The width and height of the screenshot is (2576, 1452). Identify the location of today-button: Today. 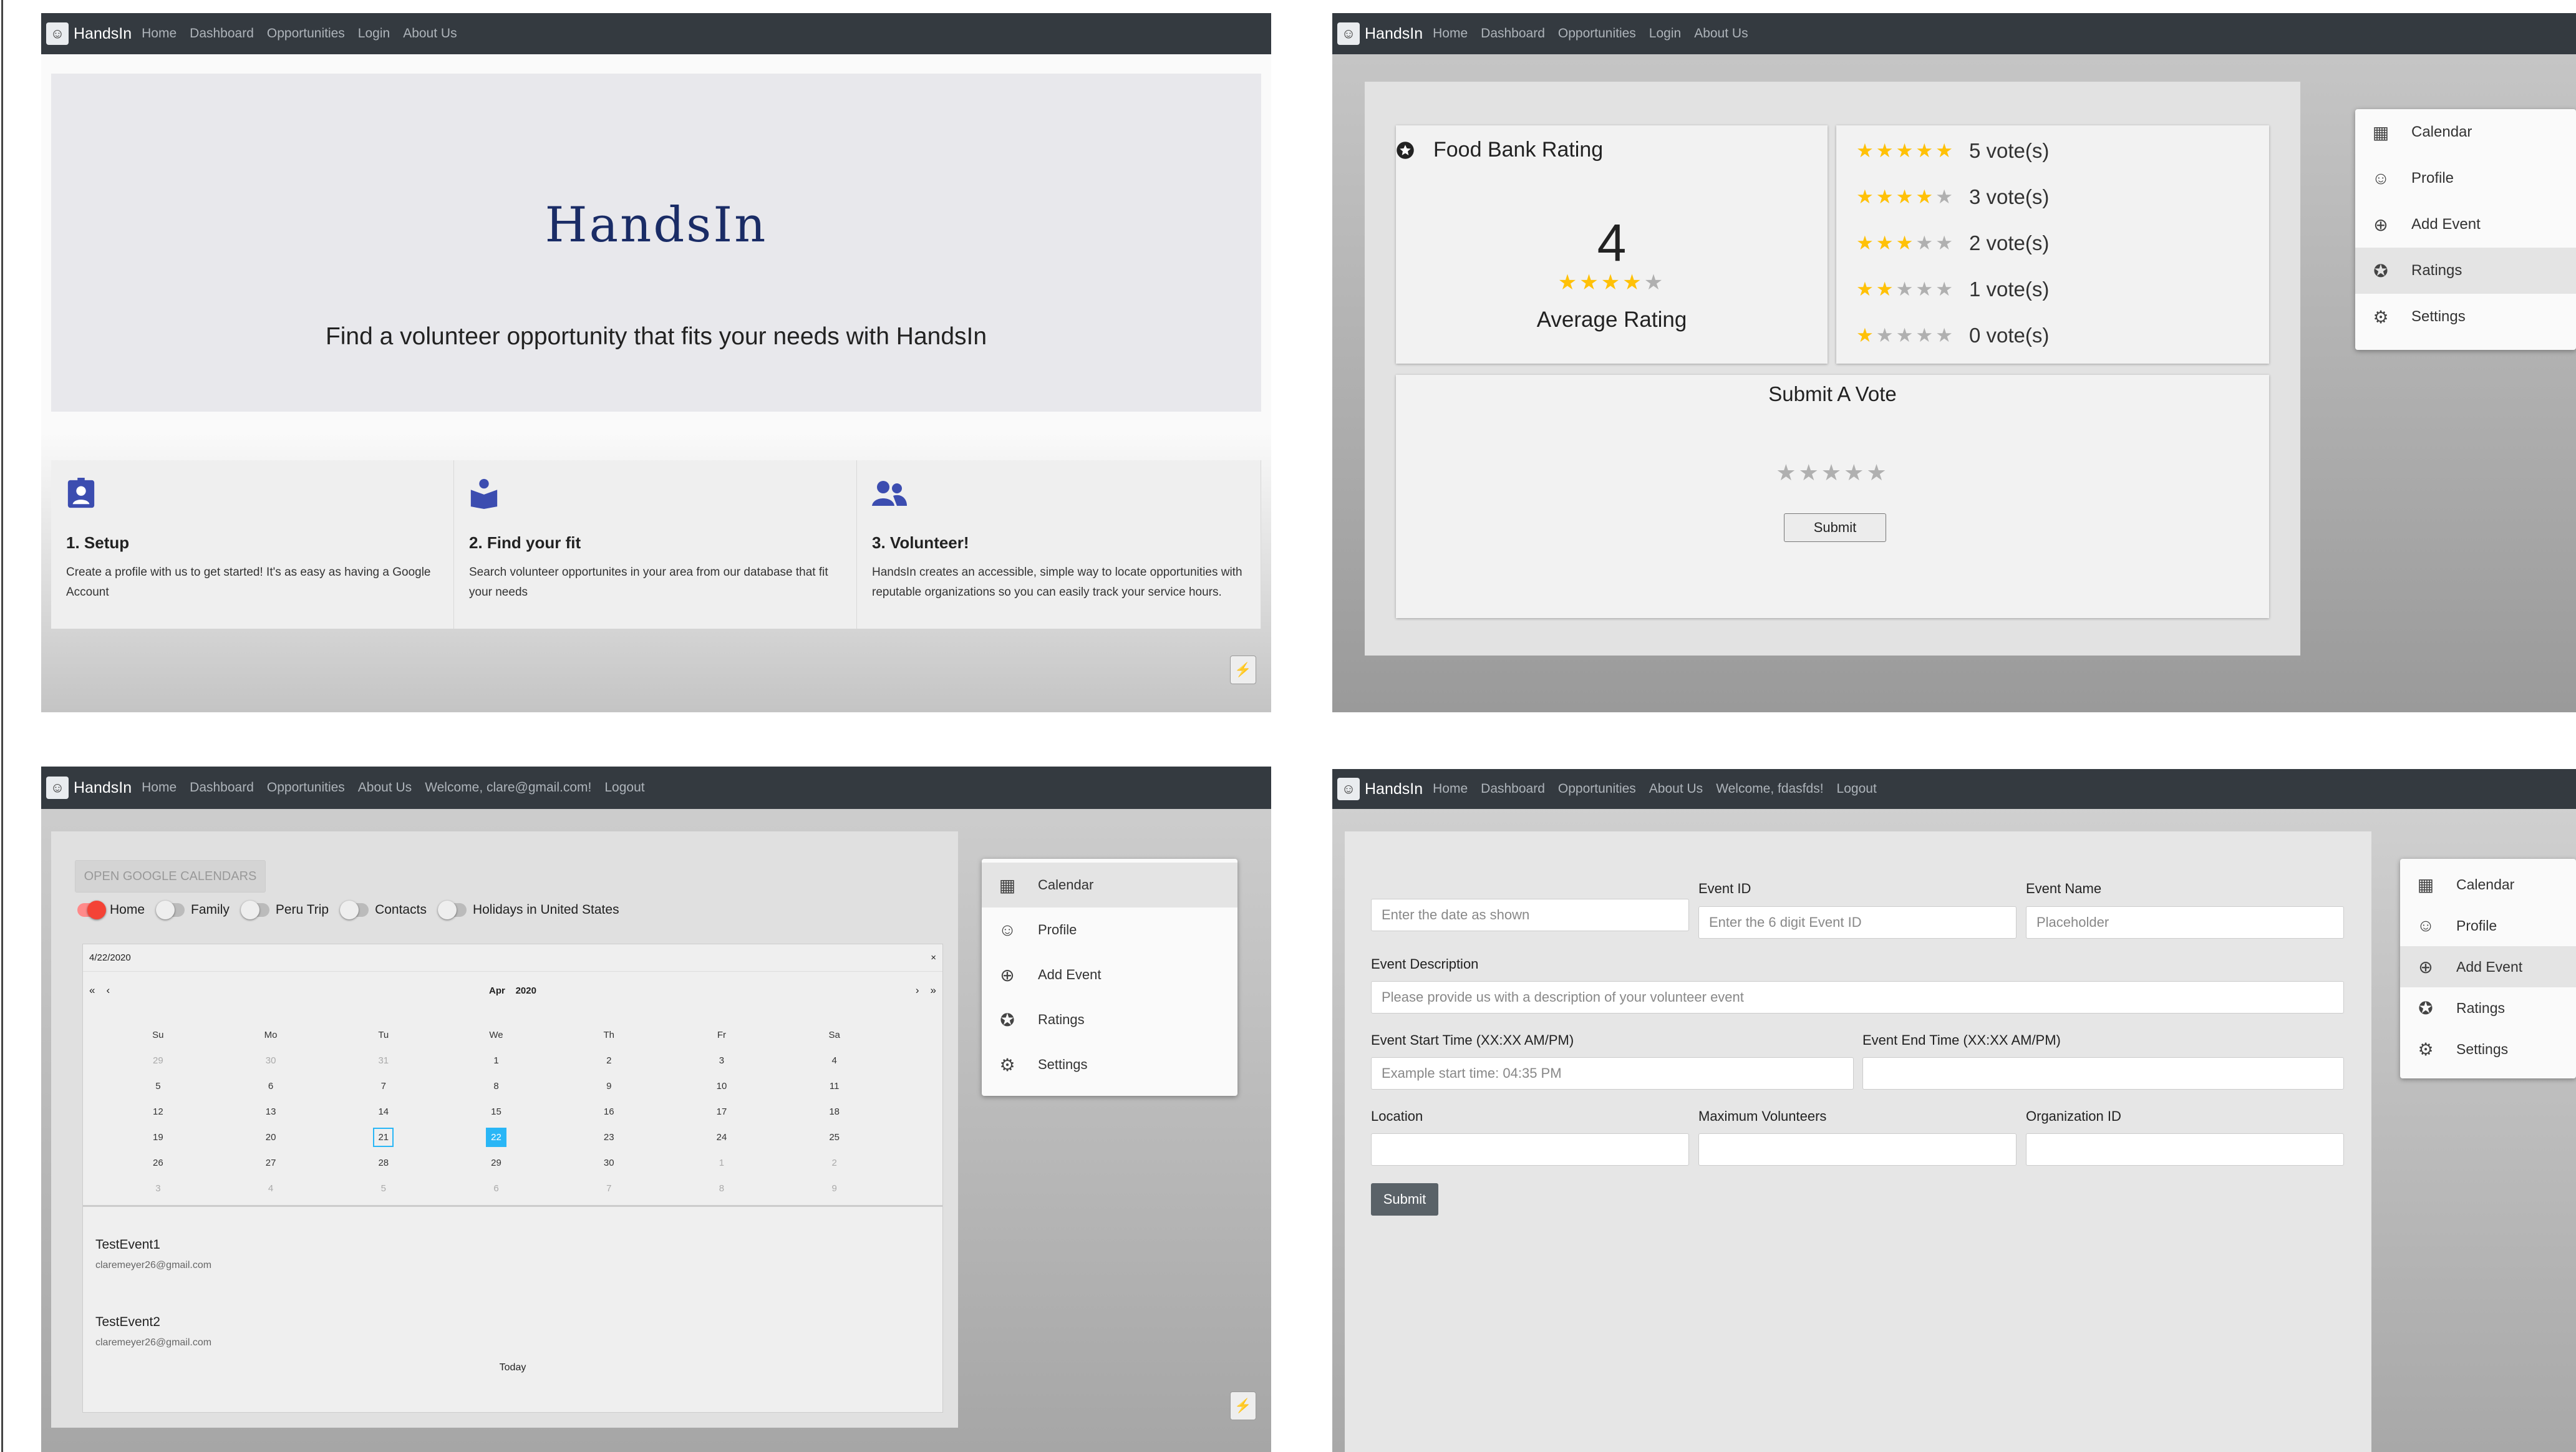
(512, 1367).